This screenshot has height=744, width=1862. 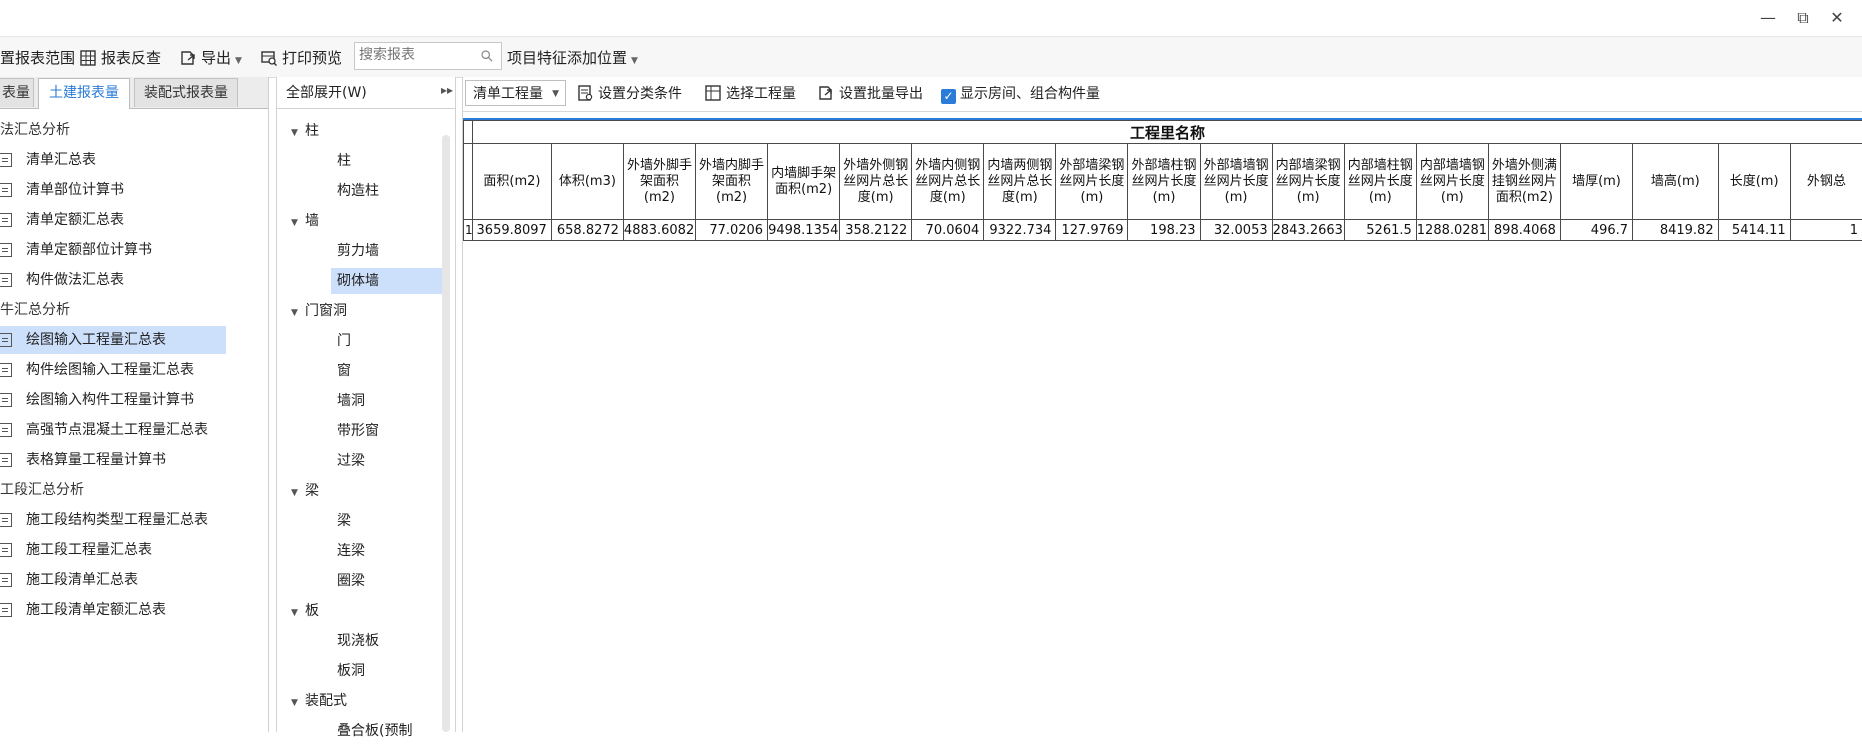 I want to click on table-cell: 9322.734, so click(x=1020, y=230).